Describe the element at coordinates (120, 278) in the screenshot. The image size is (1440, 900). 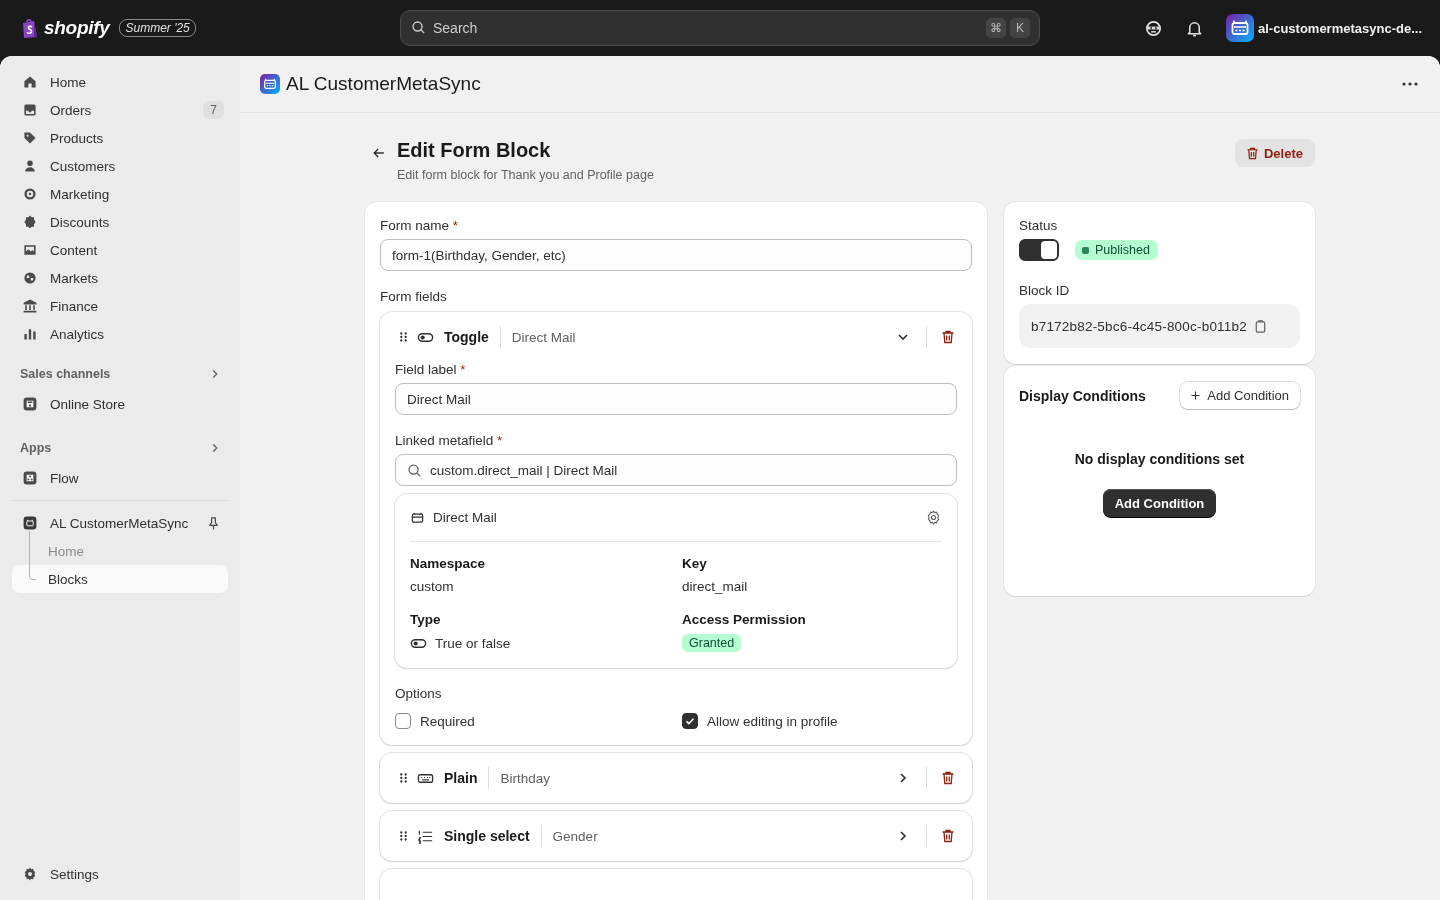
I see `nav-item: Markets` at that location.